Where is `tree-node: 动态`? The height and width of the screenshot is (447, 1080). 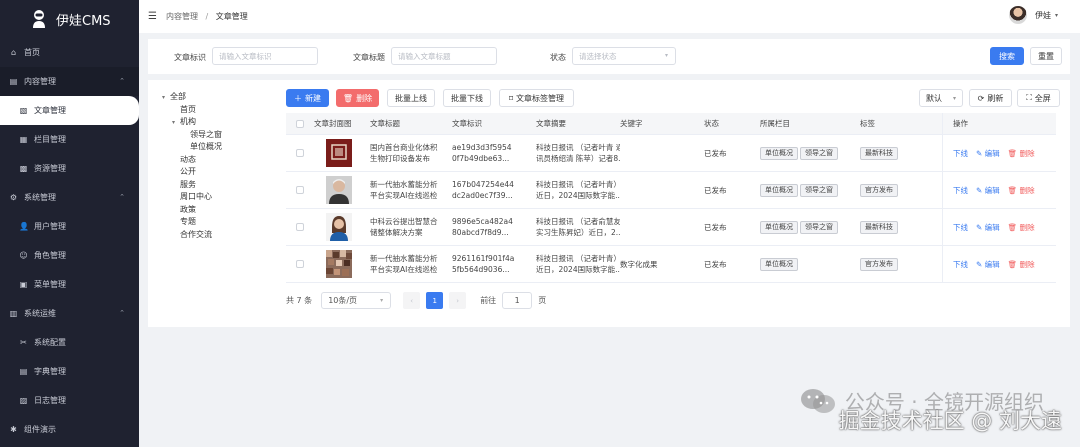 tree-node: 动态 is located at coordinates (218, 160).